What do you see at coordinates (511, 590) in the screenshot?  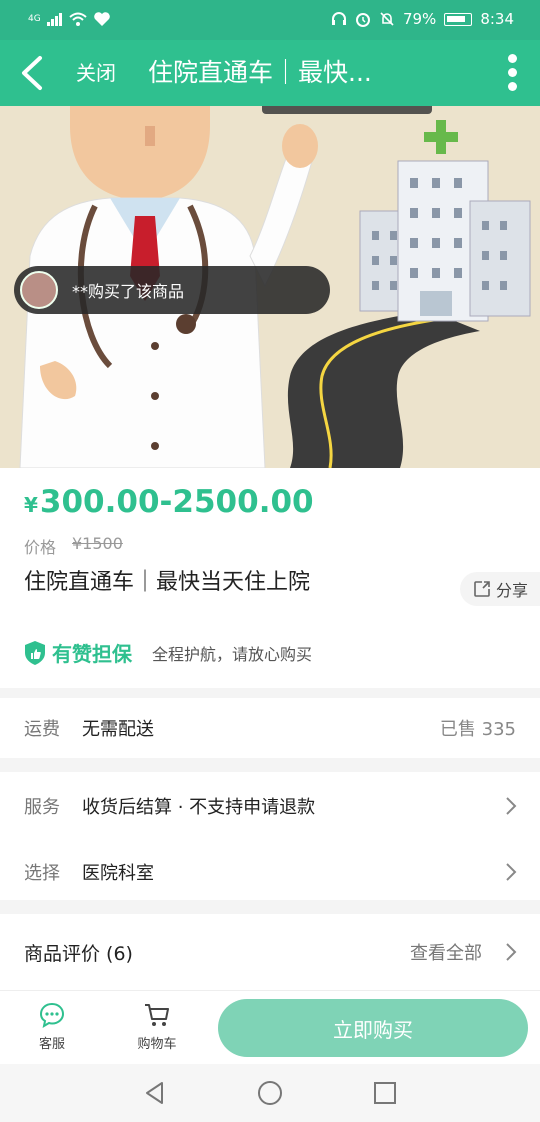 I see `share-label: 分享` at bounding box center [511, 590].